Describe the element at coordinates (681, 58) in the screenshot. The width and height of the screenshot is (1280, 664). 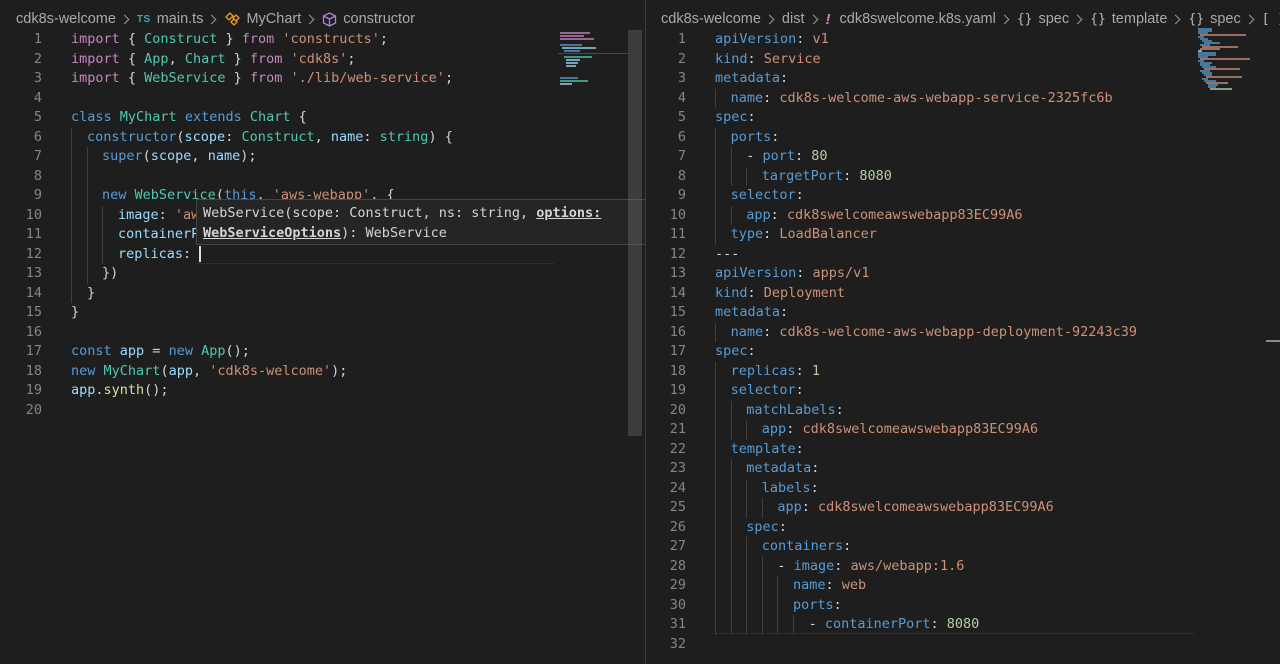
I see `line-number: 2` at that location.